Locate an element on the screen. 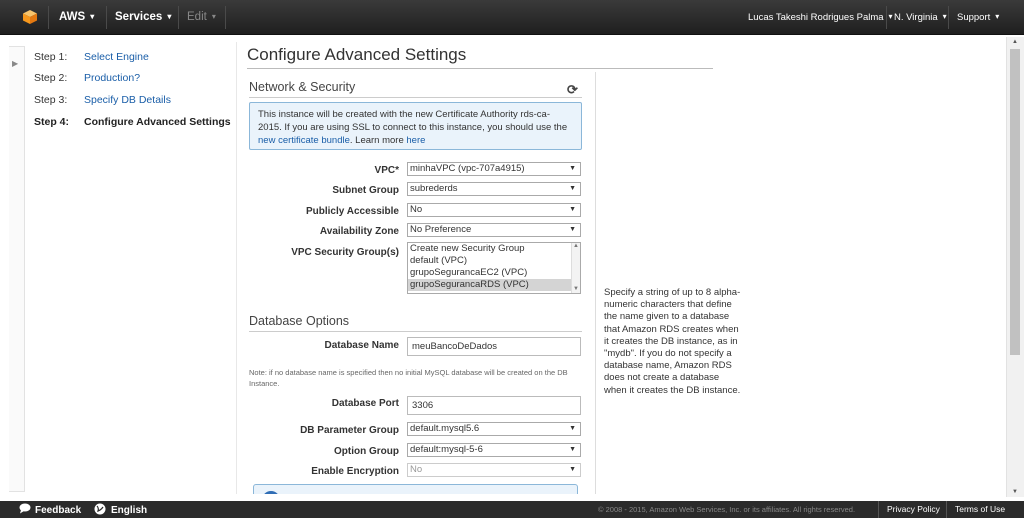  aws-menu-label: AWS is located at coordinates (72, 17).